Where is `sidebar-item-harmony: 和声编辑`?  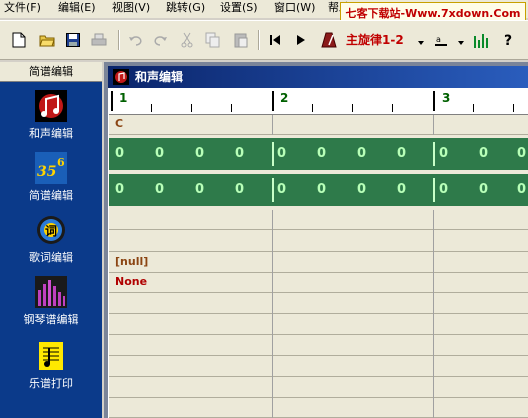 sidebar-item-harmony: 和声编辑 is located at coordinates (51, 119).